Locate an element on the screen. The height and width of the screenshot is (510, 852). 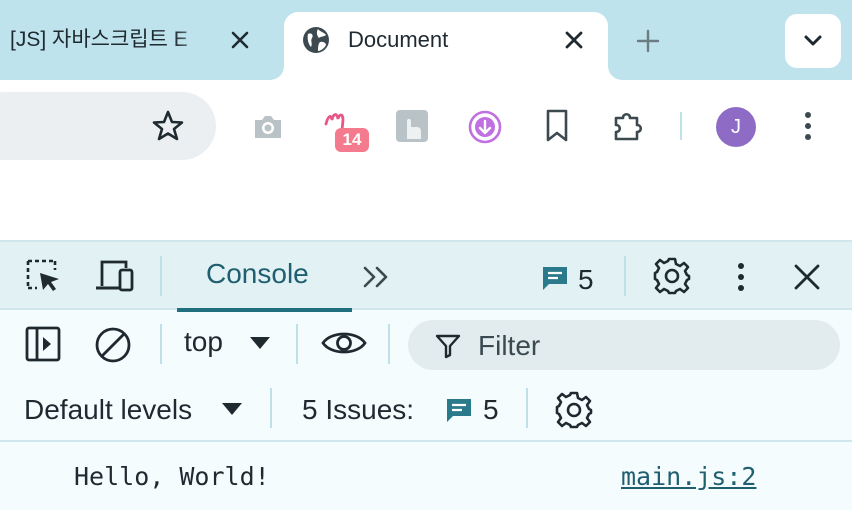
issues-count: 5 is located at coordinates (491, 410).